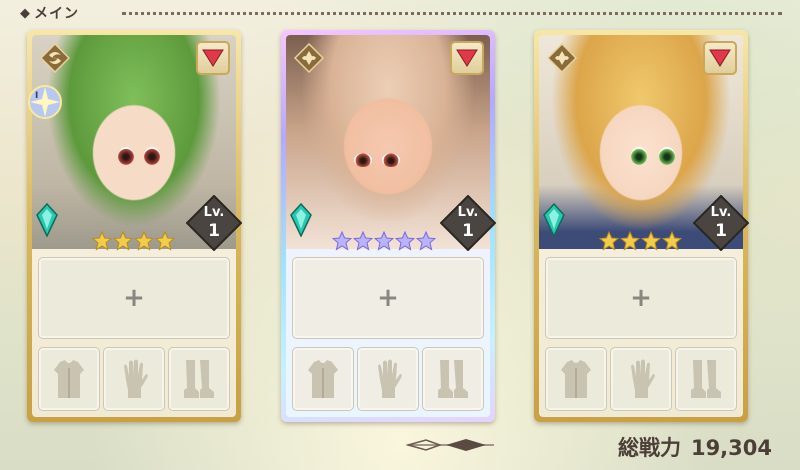 The height and width of the screenshot is (470, 800). I want to click on total-power-label: 総戦力, so click(649, 448).